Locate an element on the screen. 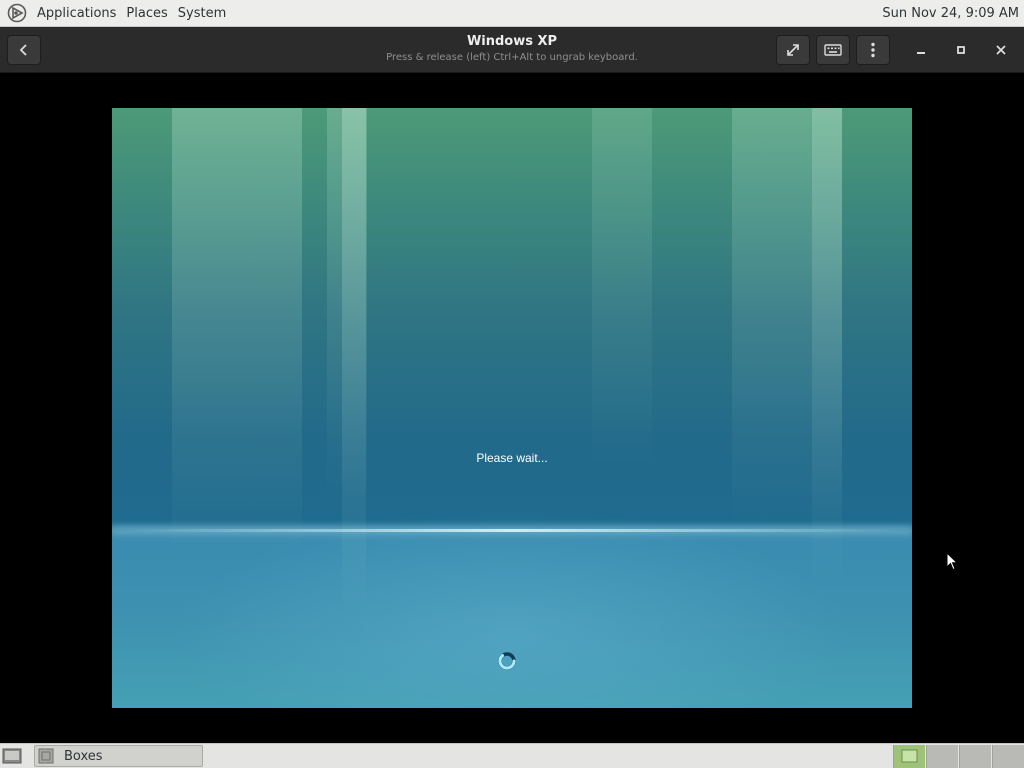 The image size is (1024, 768). minimize-button is located at coordinates (921, 50).